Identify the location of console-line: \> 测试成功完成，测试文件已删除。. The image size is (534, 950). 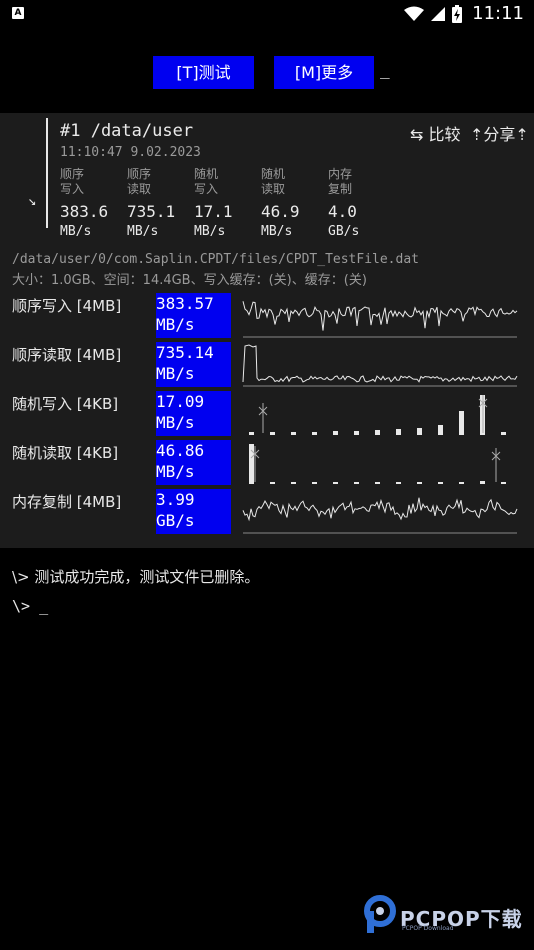
(136, 577).